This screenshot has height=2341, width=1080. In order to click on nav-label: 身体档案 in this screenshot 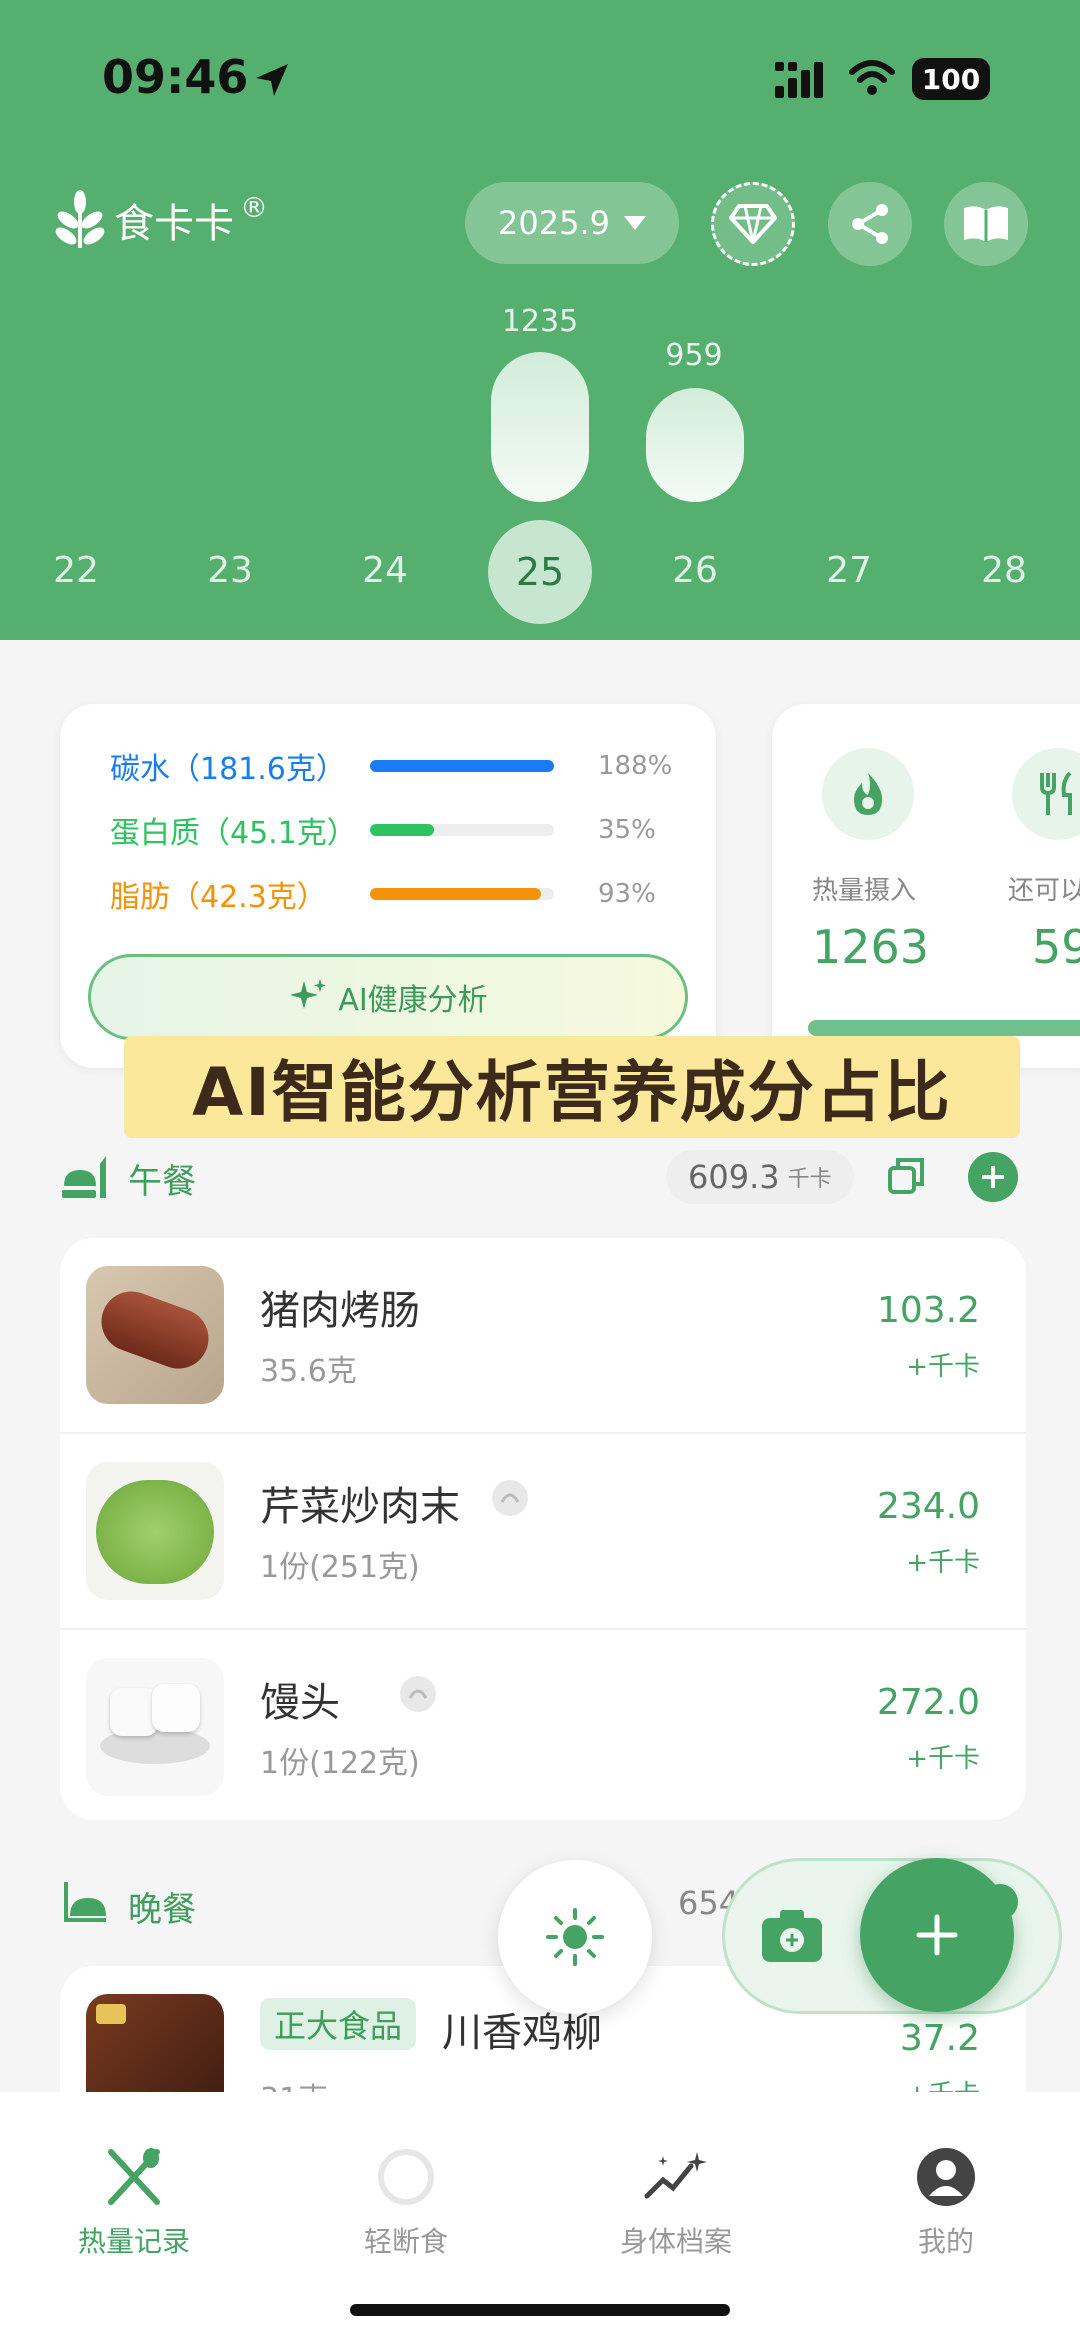, I will do `click(675, 2241)`.